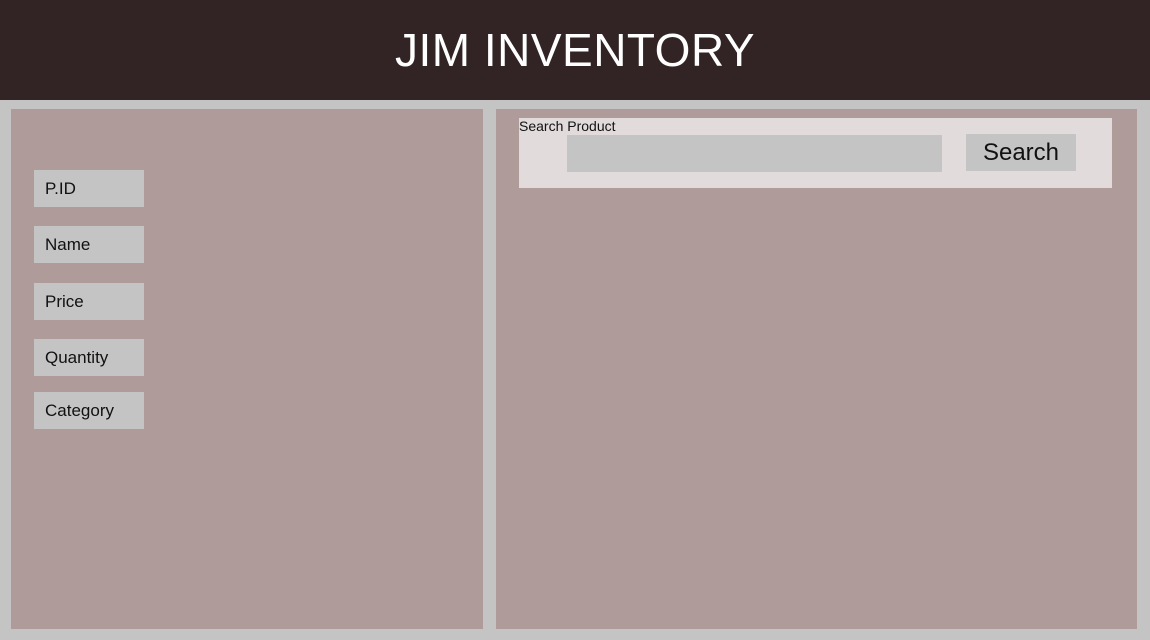 The image size is (1150, 640). I want to click on search-caption: Search Product, so click(567, 126).